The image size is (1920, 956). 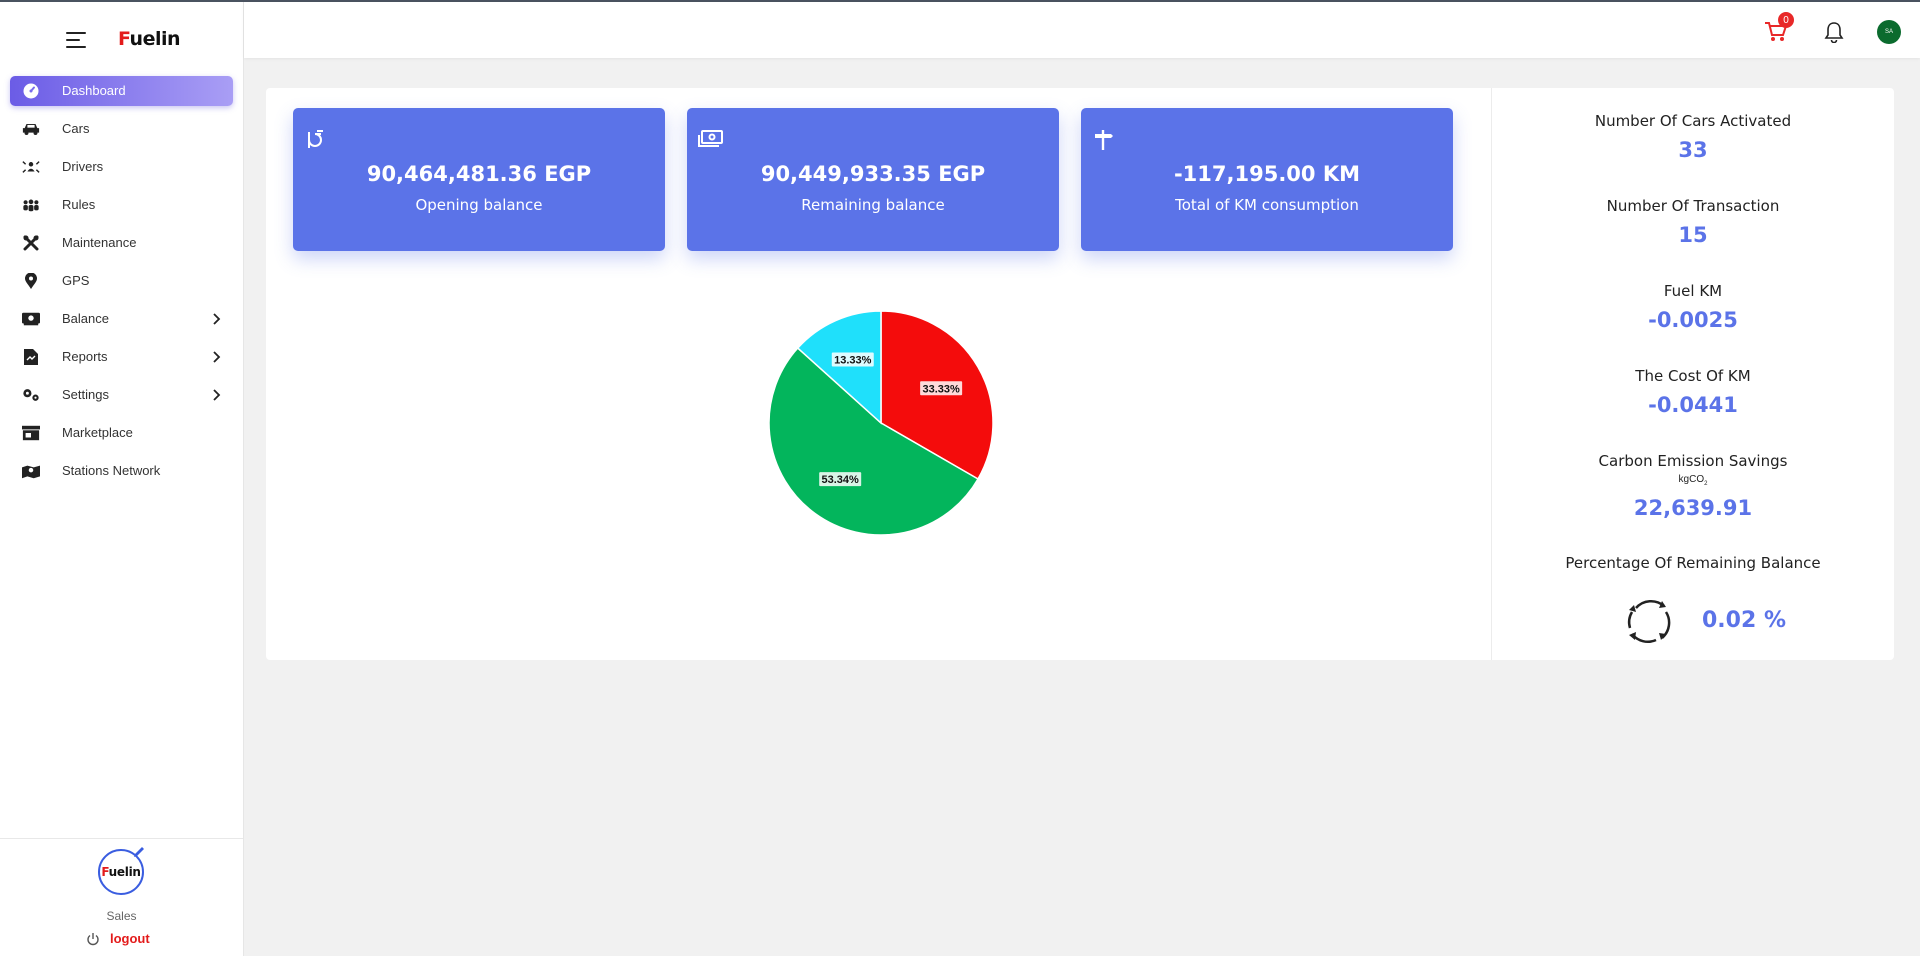 I want to click on sidebar-item-cars: Cars, so click(x=121, y=129).